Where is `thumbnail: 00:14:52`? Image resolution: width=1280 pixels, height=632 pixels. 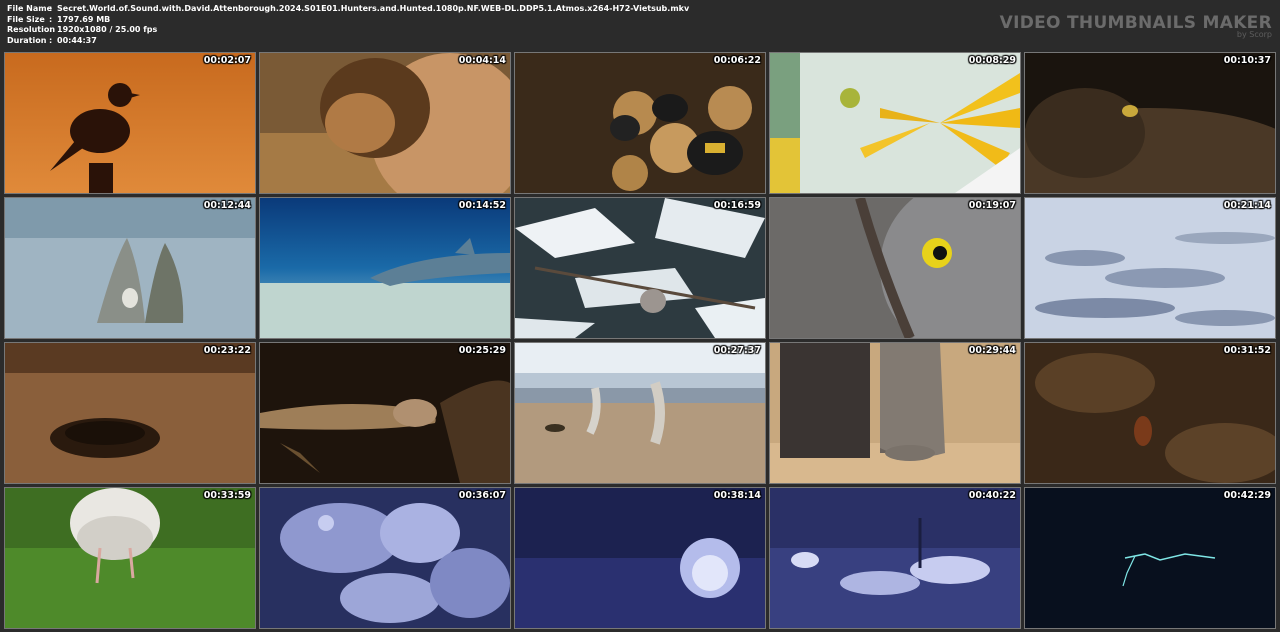
thumbnail: 00:14:52 is located at coordinates (385, 268).